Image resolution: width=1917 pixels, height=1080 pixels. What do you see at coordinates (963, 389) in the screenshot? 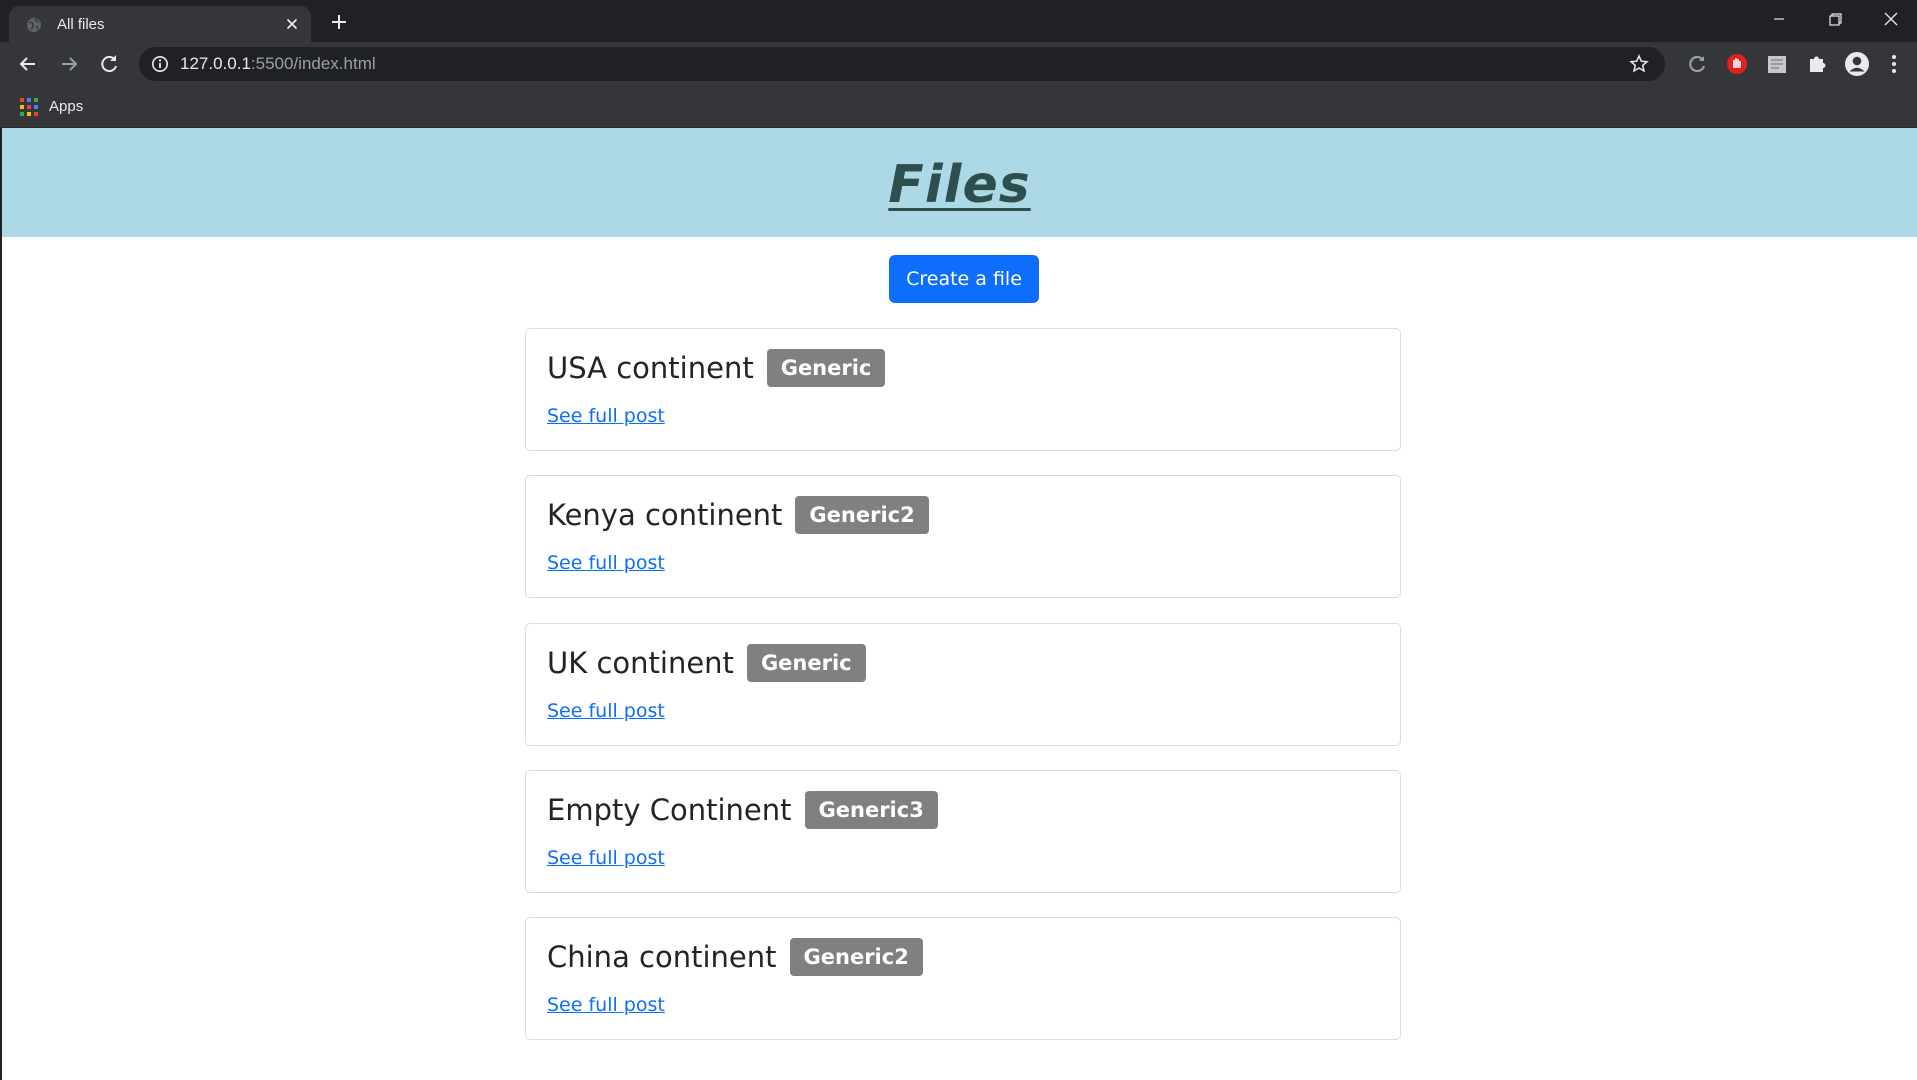
I see `post-card: USA continent Generic See full post` at bounding box center [963, 389].